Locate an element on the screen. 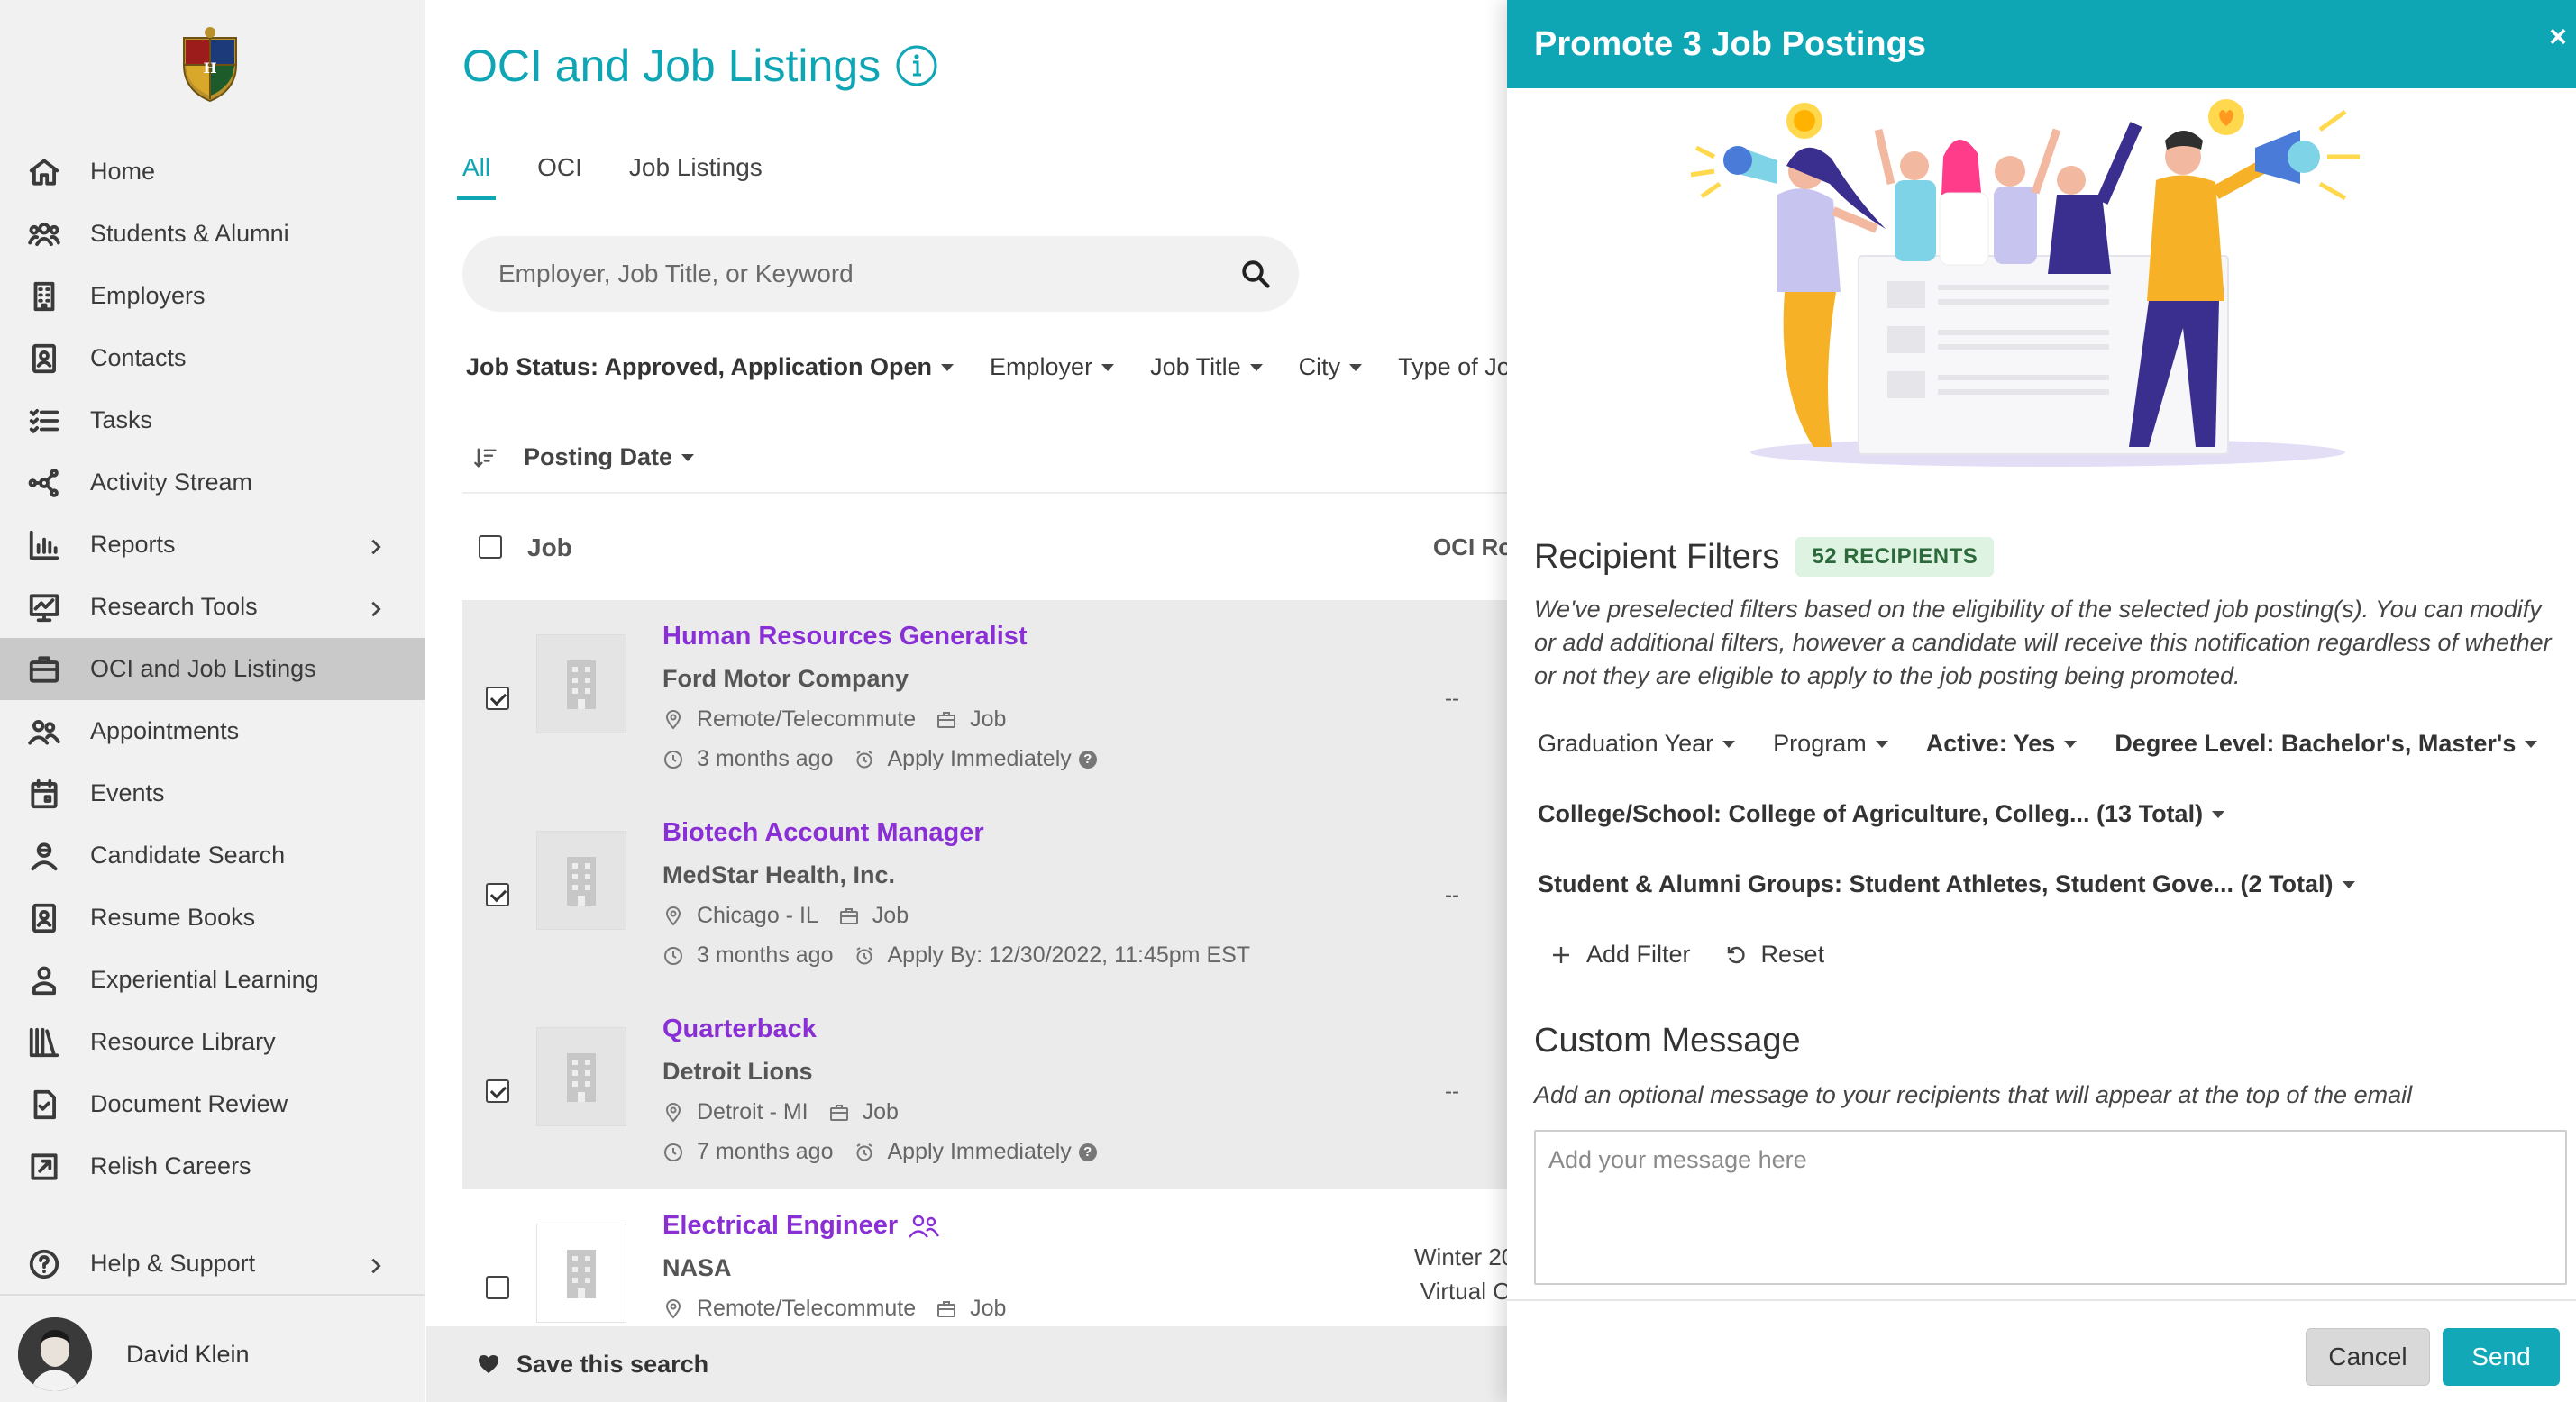 Image resolution: width=2576 pixels, height=1402 pixels. users-icon is located at coordinates (44, 234).